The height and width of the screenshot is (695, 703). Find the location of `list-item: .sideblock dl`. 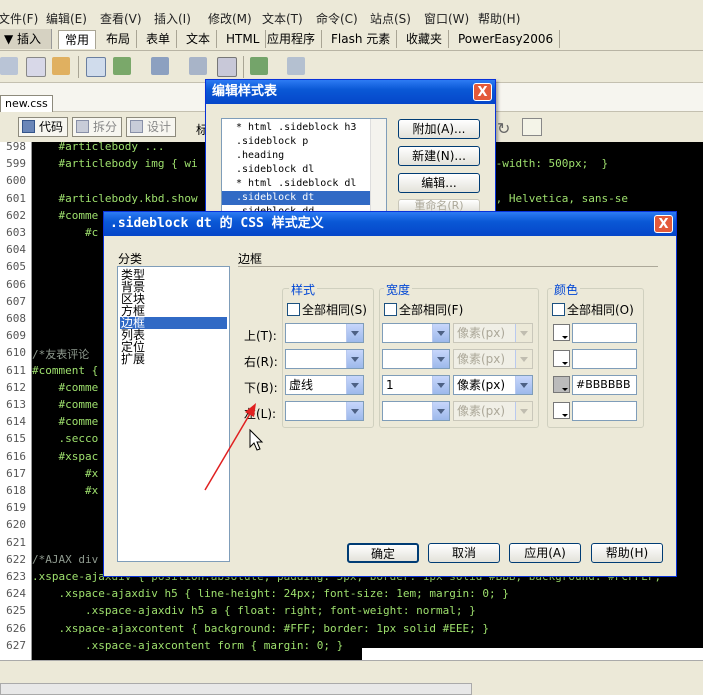

list-item: .sideblock dl is located at coordinates (296, 170).